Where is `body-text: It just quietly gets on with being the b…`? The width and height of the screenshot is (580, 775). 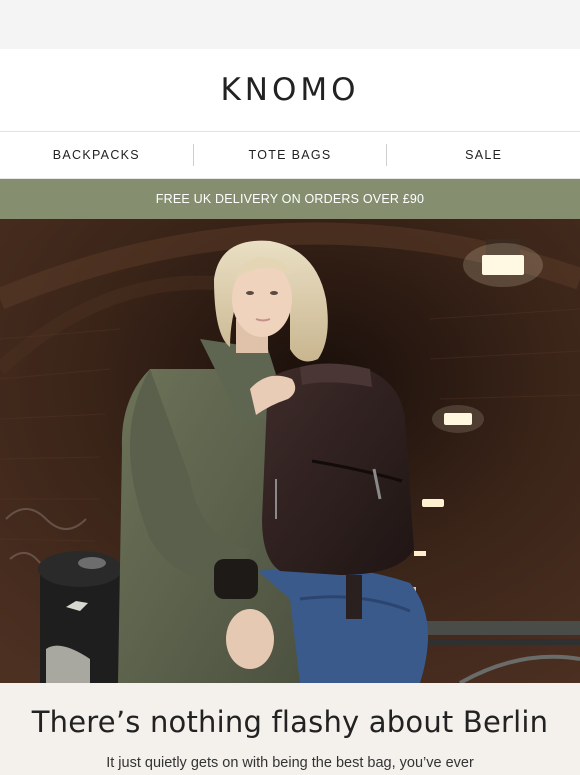 body-text: It just quietly gets on with being the b… is located at coordinates (290, 763).